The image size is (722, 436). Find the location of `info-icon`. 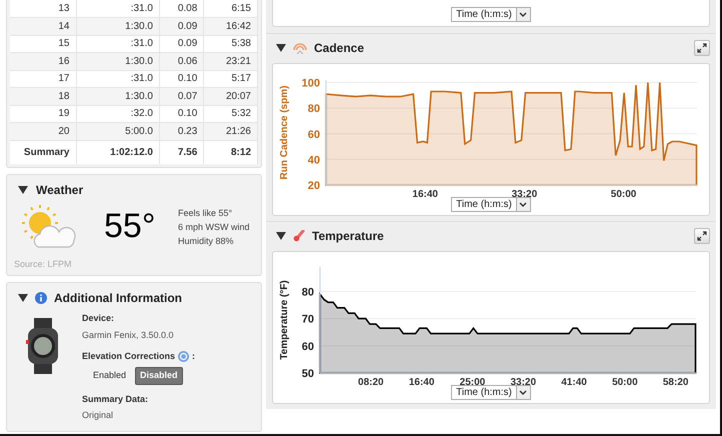

info-icon is located at coordinates (41, 298).